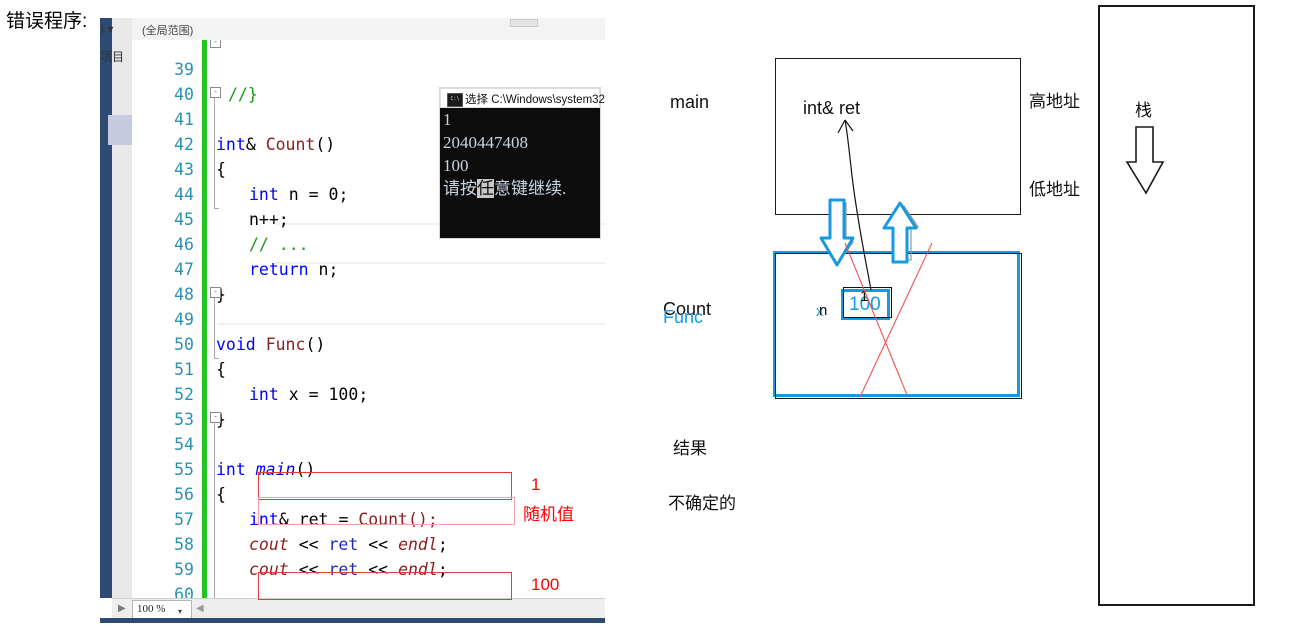  I want to click on diagram-value-1: 1, so click(864, 296).